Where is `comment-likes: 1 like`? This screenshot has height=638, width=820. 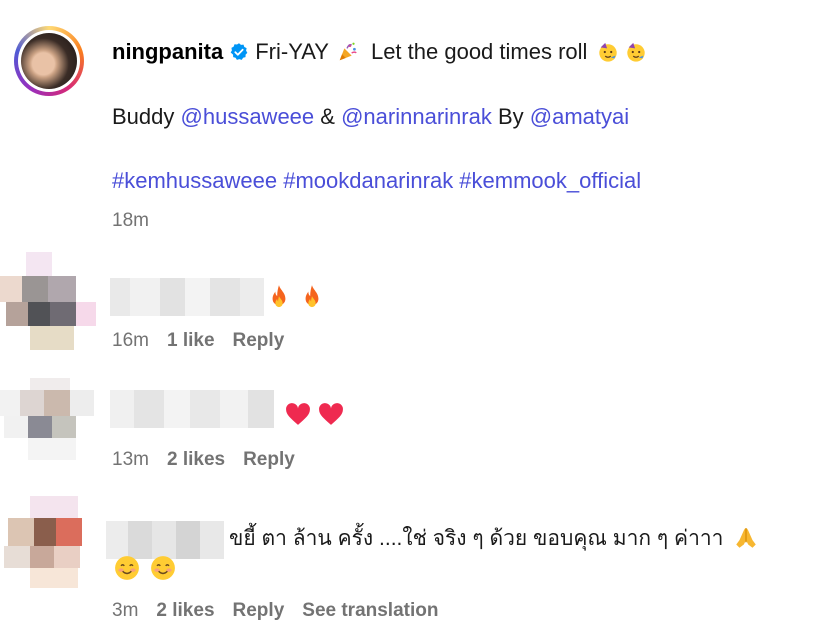 comment-likes: 1 like is located at coordinates (191, 340).